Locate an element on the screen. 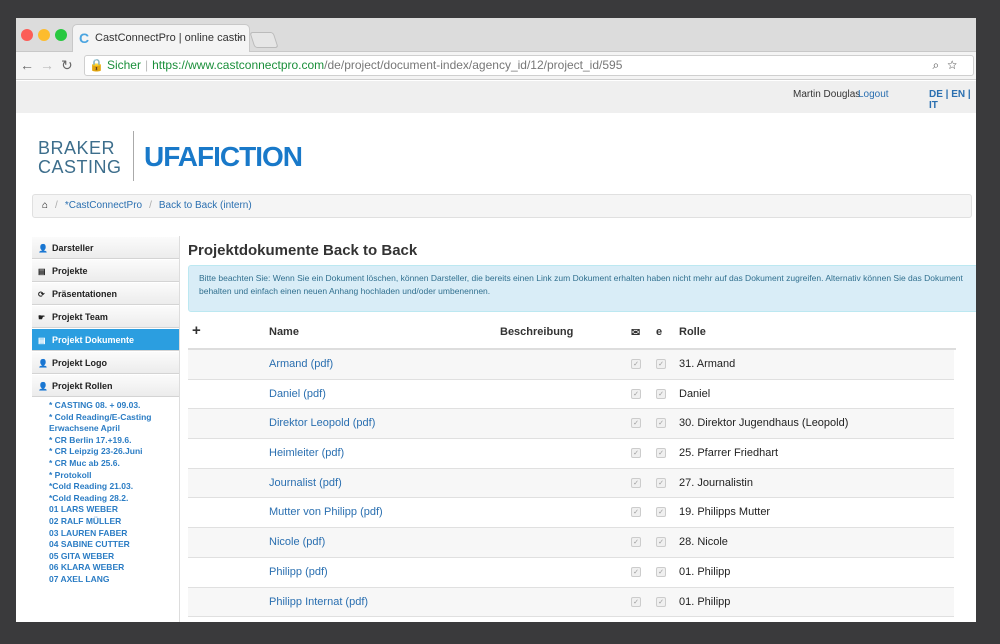 The height and width of the screenshot is (644, 1000). breadcrumb-castconnectpro: *CastConnectPro is located at coordinates (103, 205).